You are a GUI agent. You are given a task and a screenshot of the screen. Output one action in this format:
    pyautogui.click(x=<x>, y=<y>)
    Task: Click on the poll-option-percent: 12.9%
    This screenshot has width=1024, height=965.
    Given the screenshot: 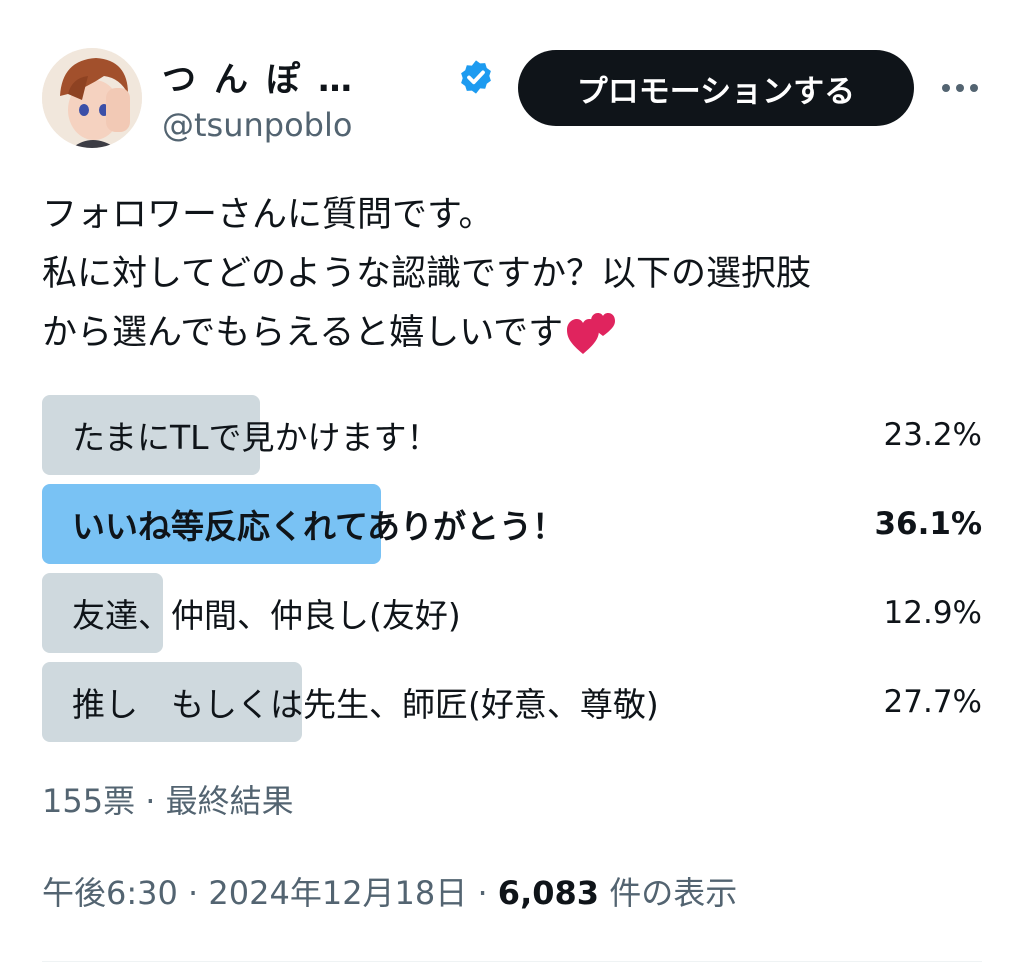 What is the action you would take?
    pyautogui.click(x=932, y=613)
    